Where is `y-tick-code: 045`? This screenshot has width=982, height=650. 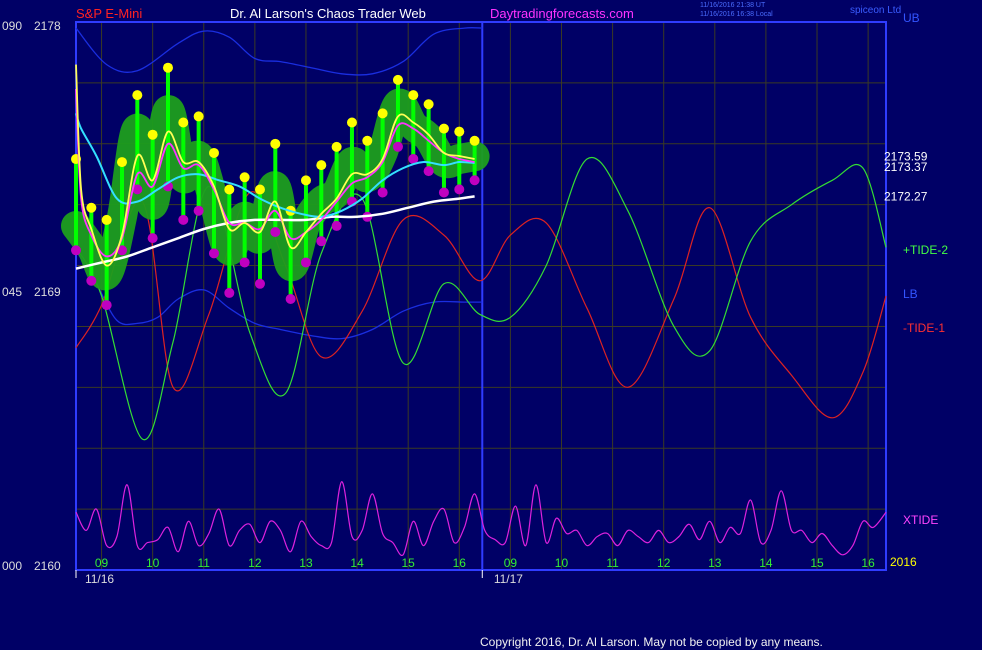
y-tick-code: 045 is located at coordinates (12, 292).